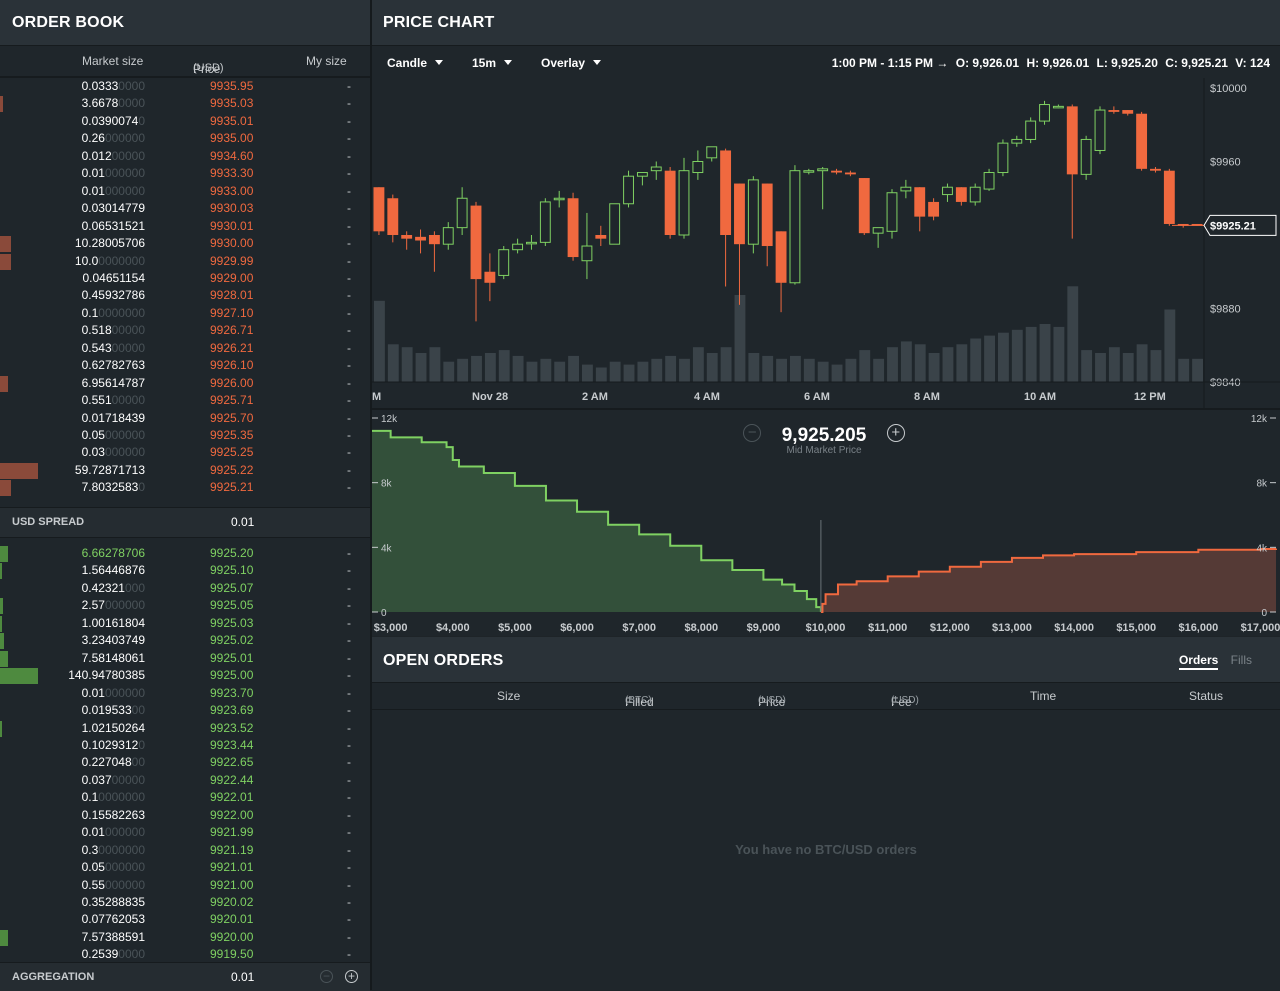 This screenshot has width=1280, height=991. I want to click on filled-column-unit: (BTC), so click(638, 700).